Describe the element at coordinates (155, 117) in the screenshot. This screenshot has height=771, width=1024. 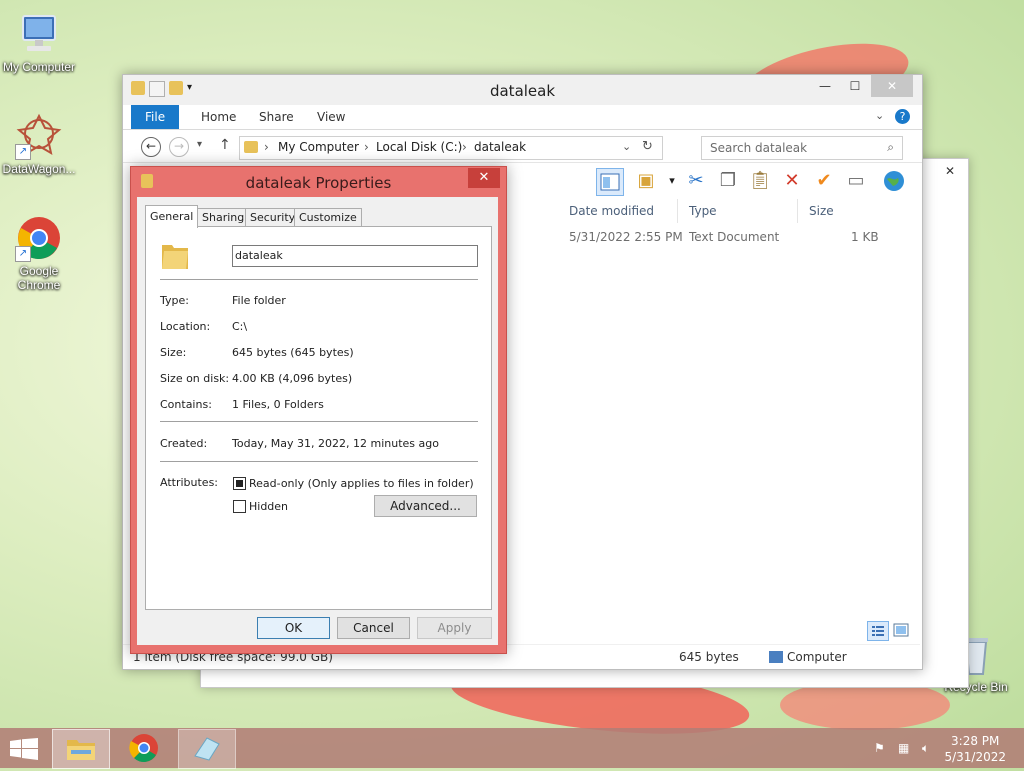
I see `tab-file: File` at that location.